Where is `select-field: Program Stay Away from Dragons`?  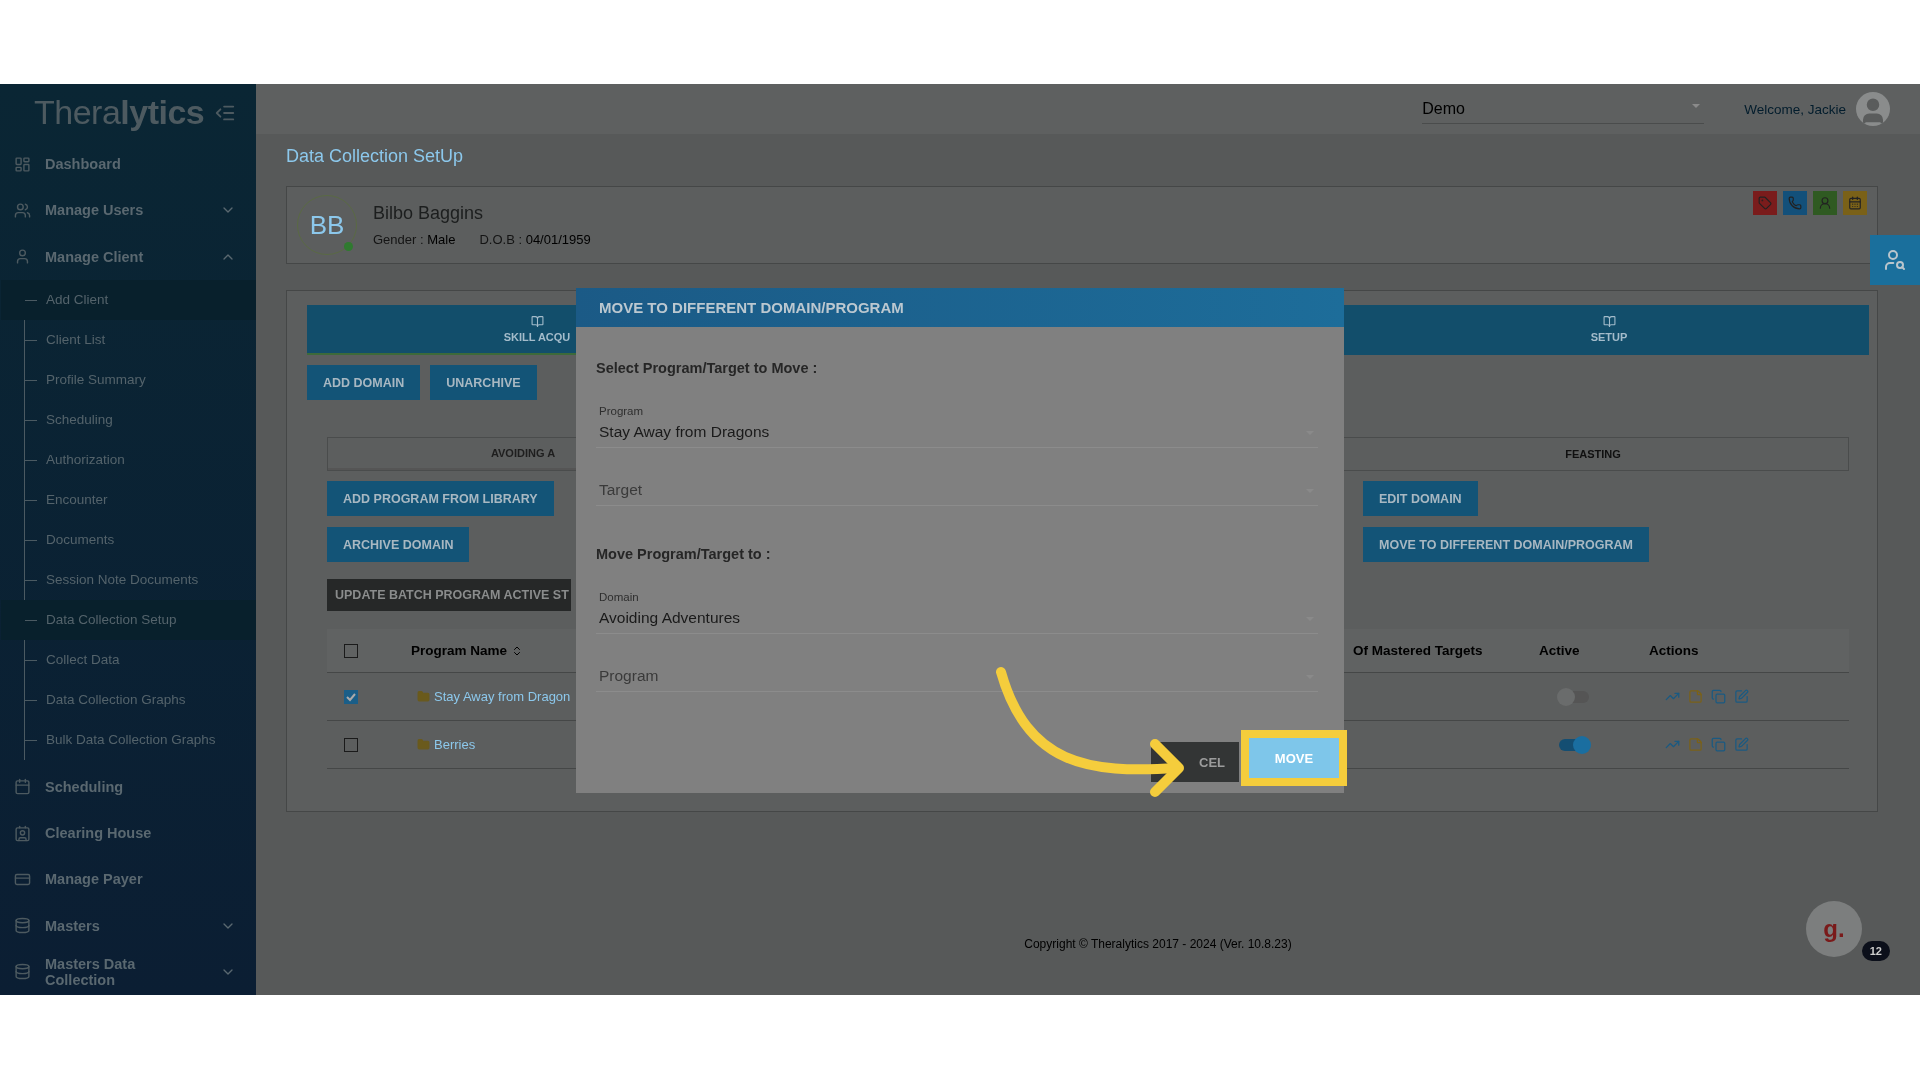
select-field: Program Stay Away from Dragons is located at coordinates (957, 419).